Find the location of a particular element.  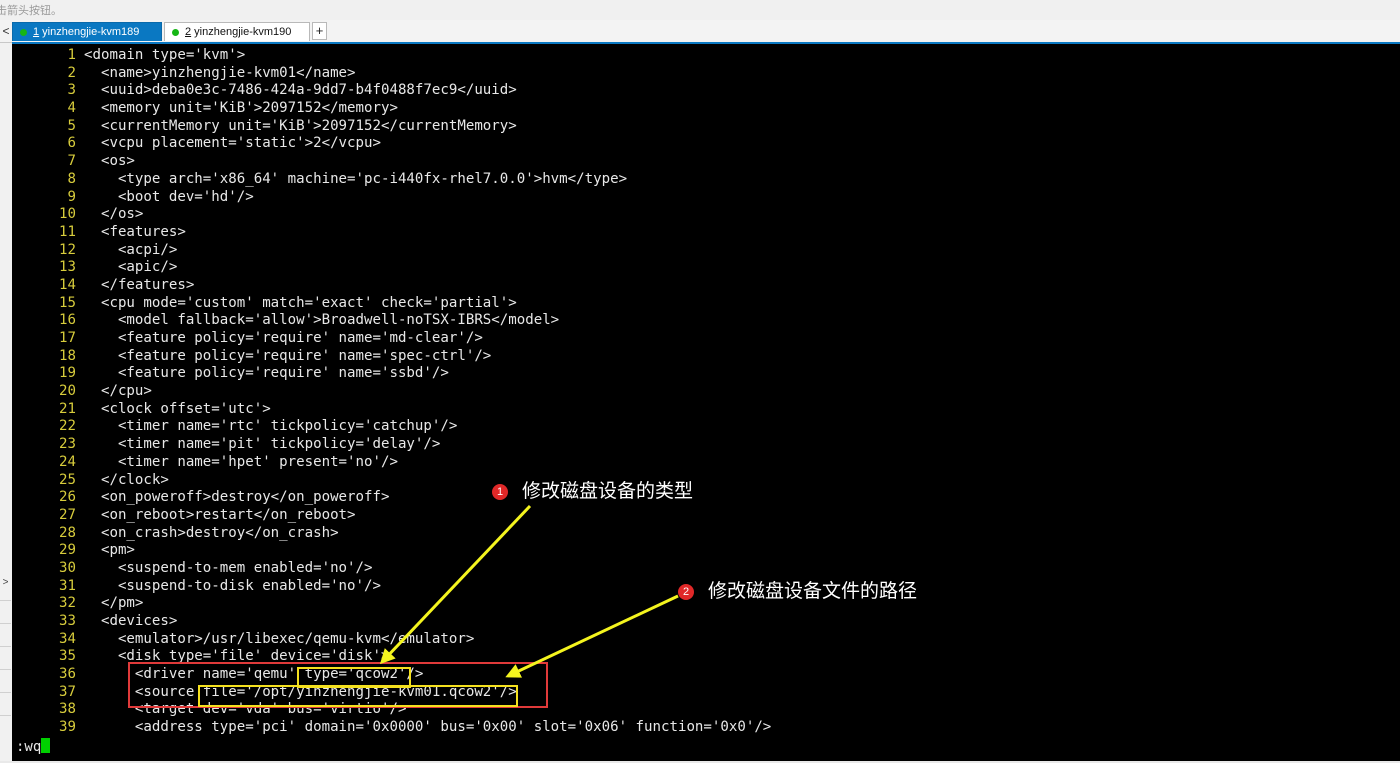

annotation-disk-type: 1 修改磁盘设备的类型 is located at coordinates (592, 489).